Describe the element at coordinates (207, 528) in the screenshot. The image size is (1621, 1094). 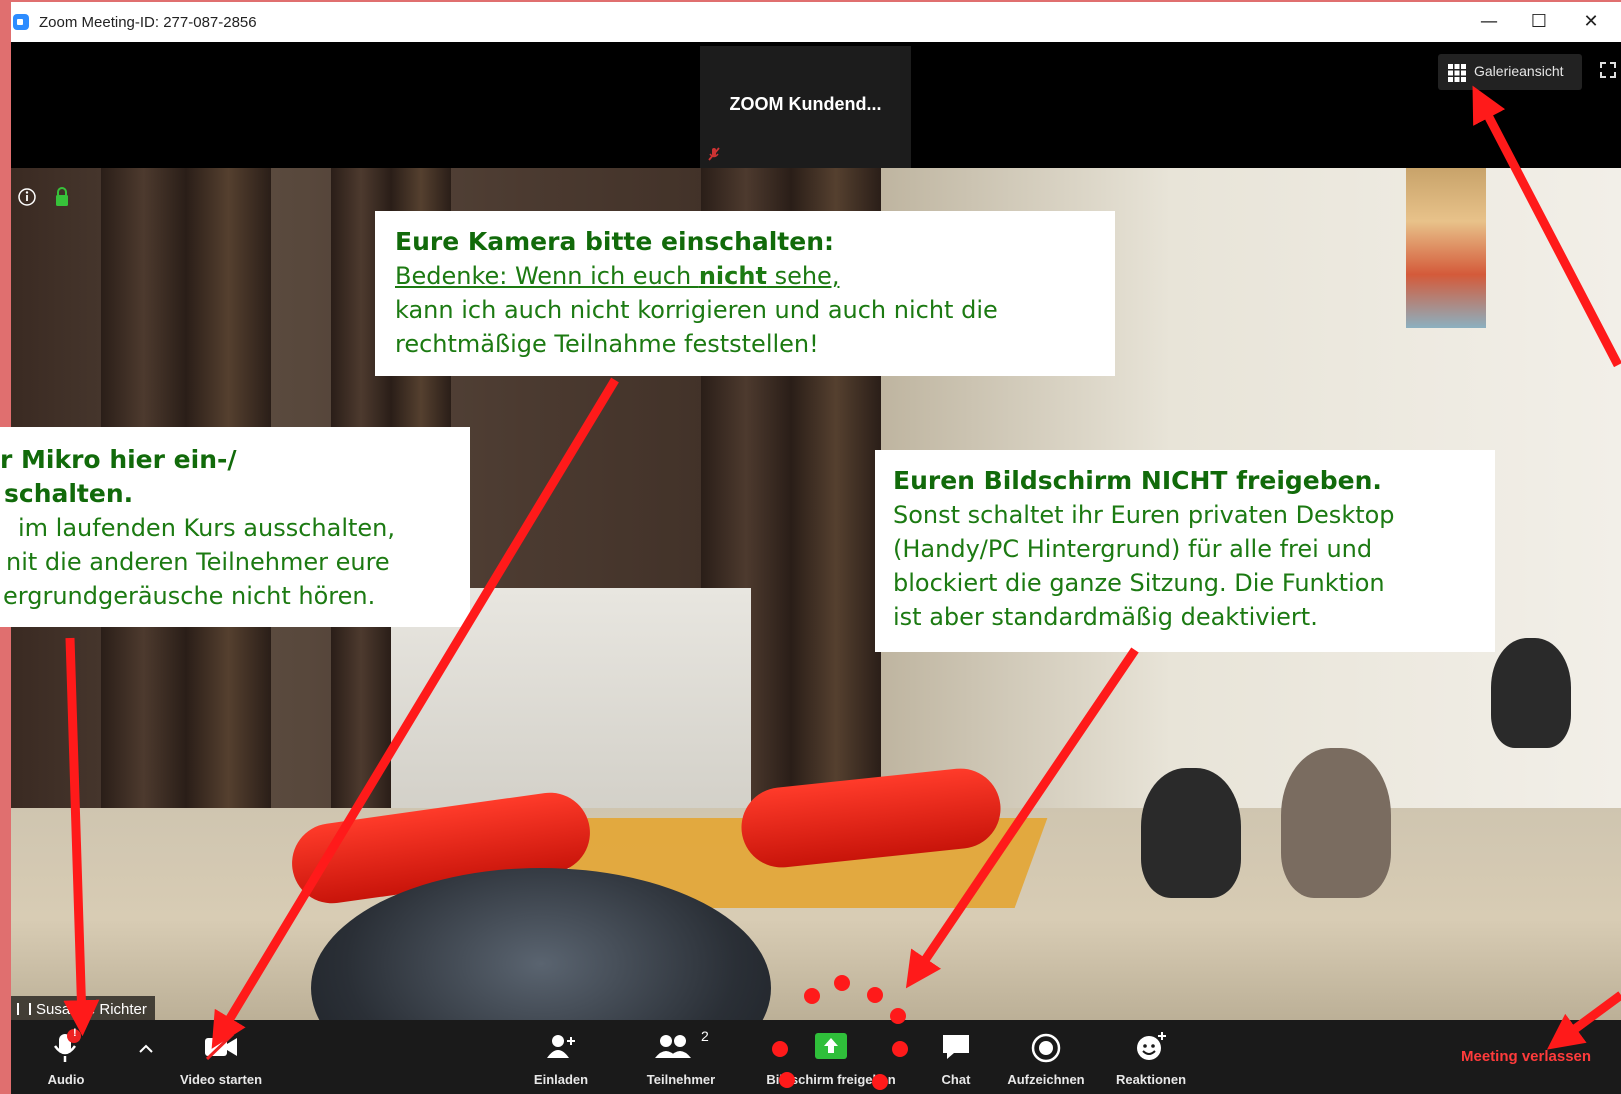
I see `mic-annotation-line1: im laufenden Kurs ausschalten,` at that location.